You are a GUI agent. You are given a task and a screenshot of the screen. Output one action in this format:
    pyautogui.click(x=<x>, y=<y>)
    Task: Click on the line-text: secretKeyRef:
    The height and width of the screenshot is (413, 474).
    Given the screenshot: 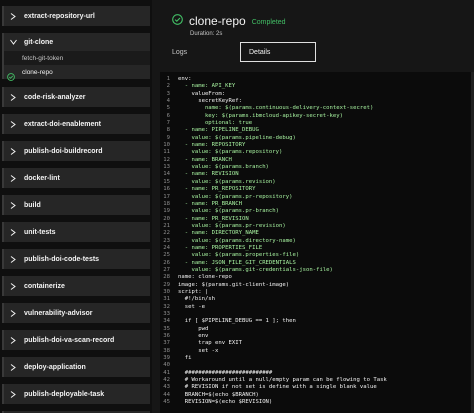 What is the action you would take?
    pyautogui.click(x=210, y=101)
    